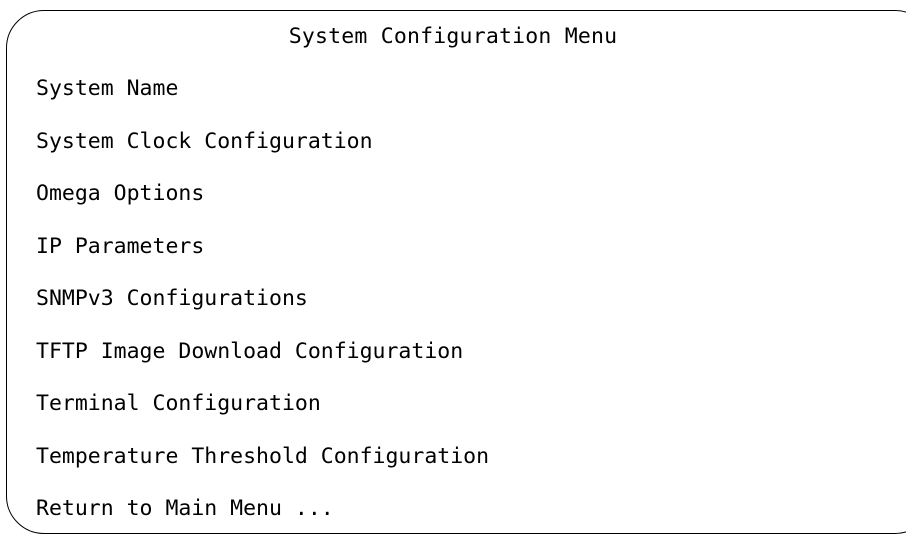  Describe the element at coordinates (262, 151) in the screenshot. I see `menu-item-system-clock-configuration: System Clock Configuration` at that location.